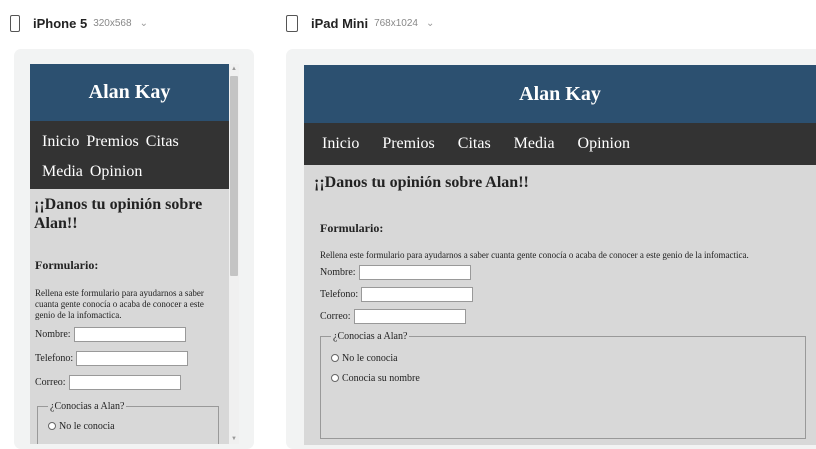  What do you see at coordinates (60, 23) in the screenshot?
I see `device-name: iPhone 5` at bounding box center [60, 23].